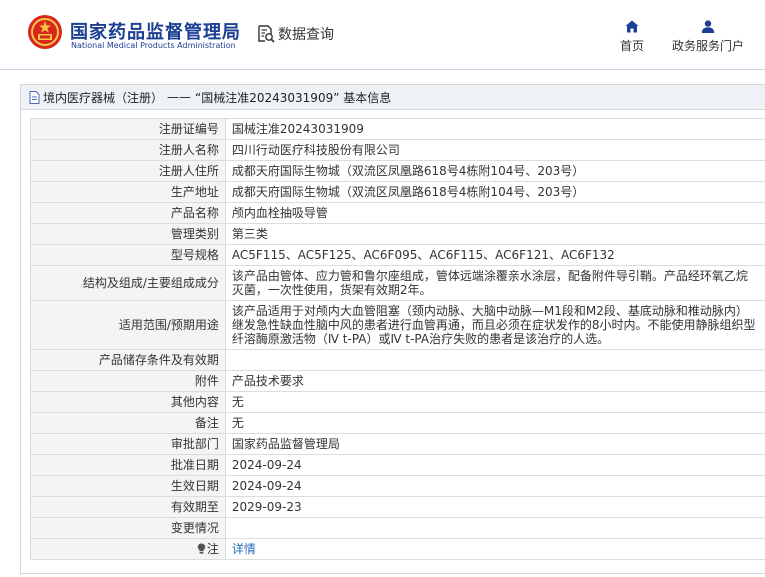 Image resolution: width=765 pixels, height=577 pixels. I want to click on row-value: 详情, so click(494, 549).